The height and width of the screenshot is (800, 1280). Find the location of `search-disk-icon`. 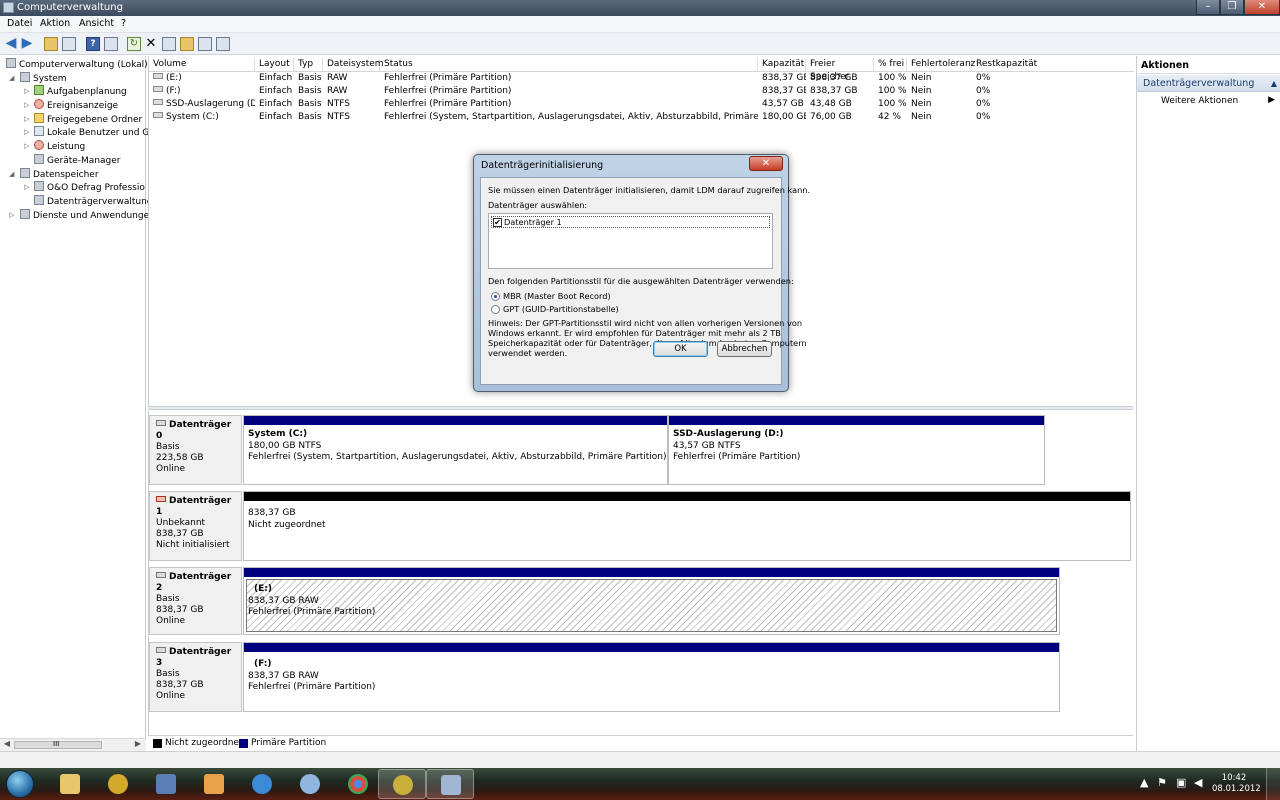

search-disk-icon is located at coordinates (205, 44).